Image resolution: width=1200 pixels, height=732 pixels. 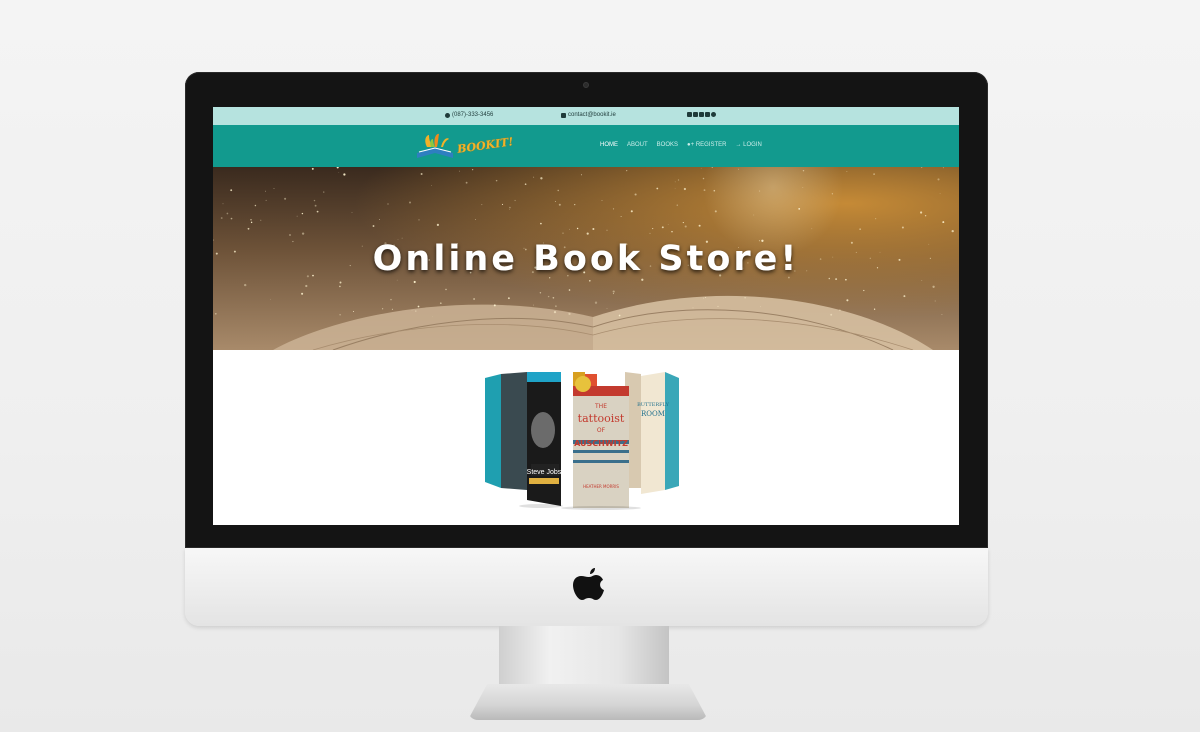 What do you see at coordinates (711, 145) in the screenshot?
I see `nav-register-label: REGISTER` at bounding box center [711, 145].